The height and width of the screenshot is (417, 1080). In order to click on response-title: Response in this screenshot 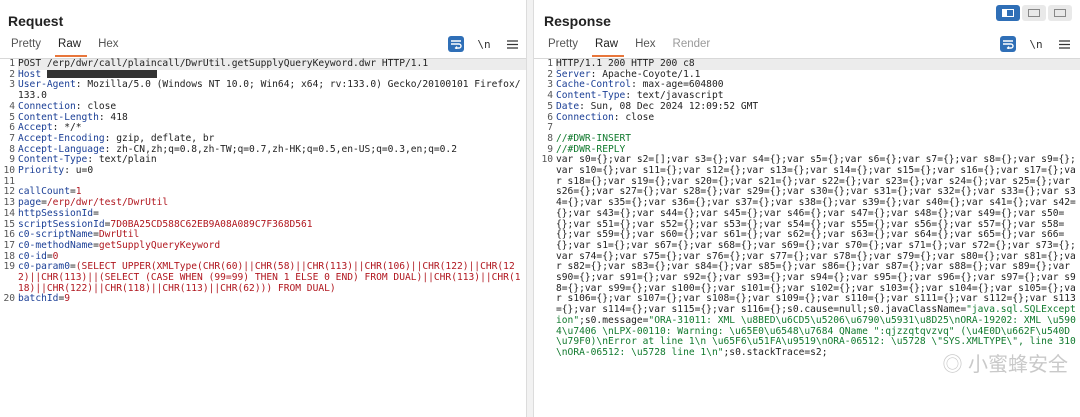, I will do `click(577, 21)`.